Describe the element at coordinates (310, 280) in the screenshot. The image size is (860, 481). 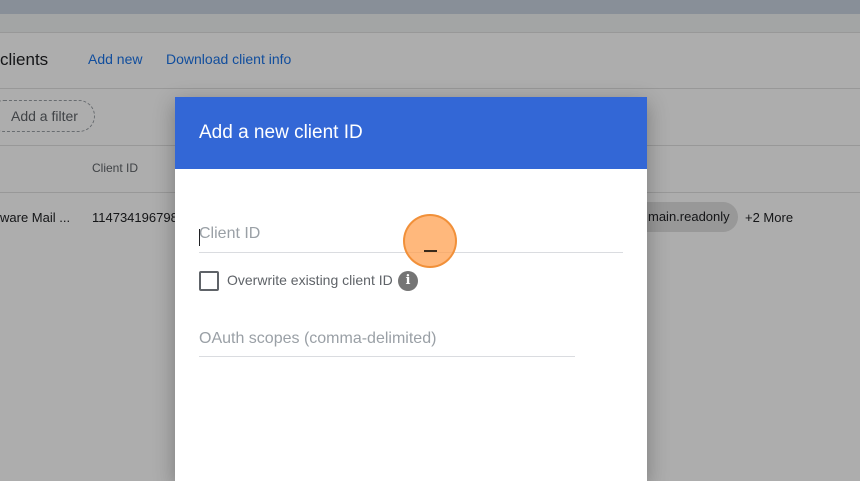
I see `overwrite-label: Overwrite existing client ID` at that location.